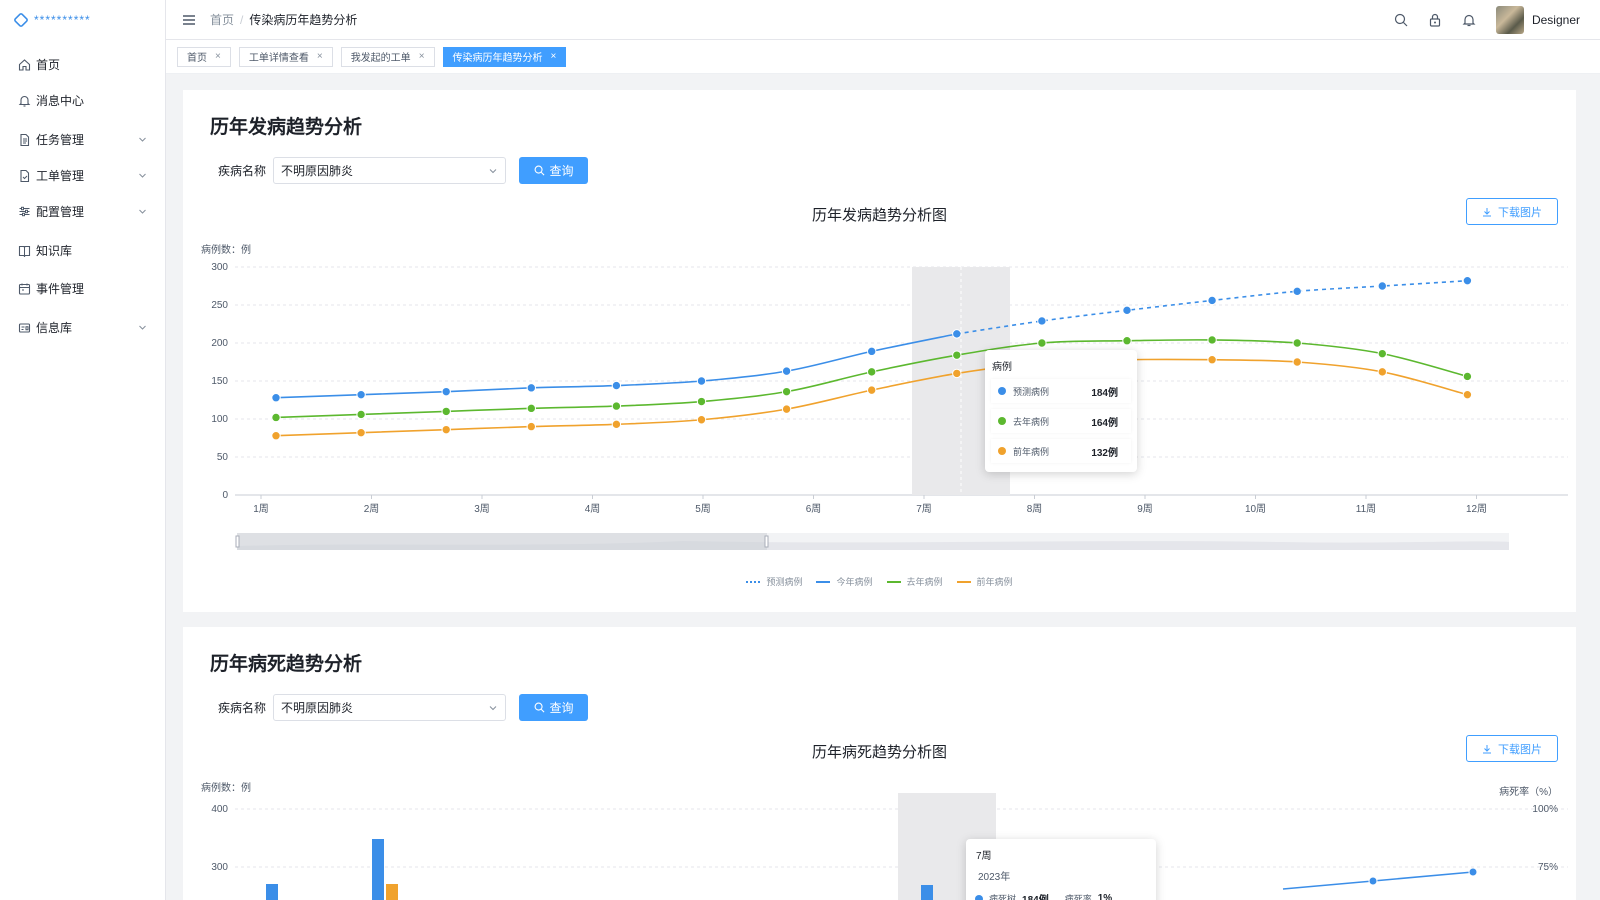 Image resolution: width=1600 pixels, height=900 pixels. What do you see at coordinates (219, 343) in the screenshot?
I see `y-tick-label: 200` at bounding box center [219, 343].